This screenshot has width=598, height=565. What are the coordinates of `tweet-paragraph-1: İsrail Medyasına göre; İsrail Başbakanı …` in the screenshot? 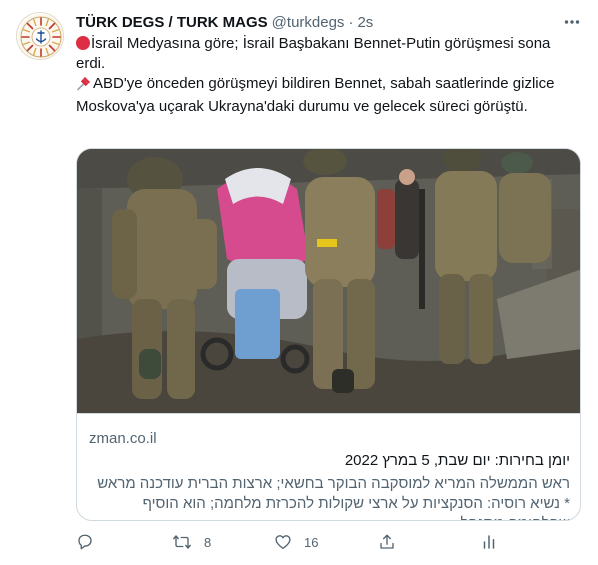 It's located at (326, 54).